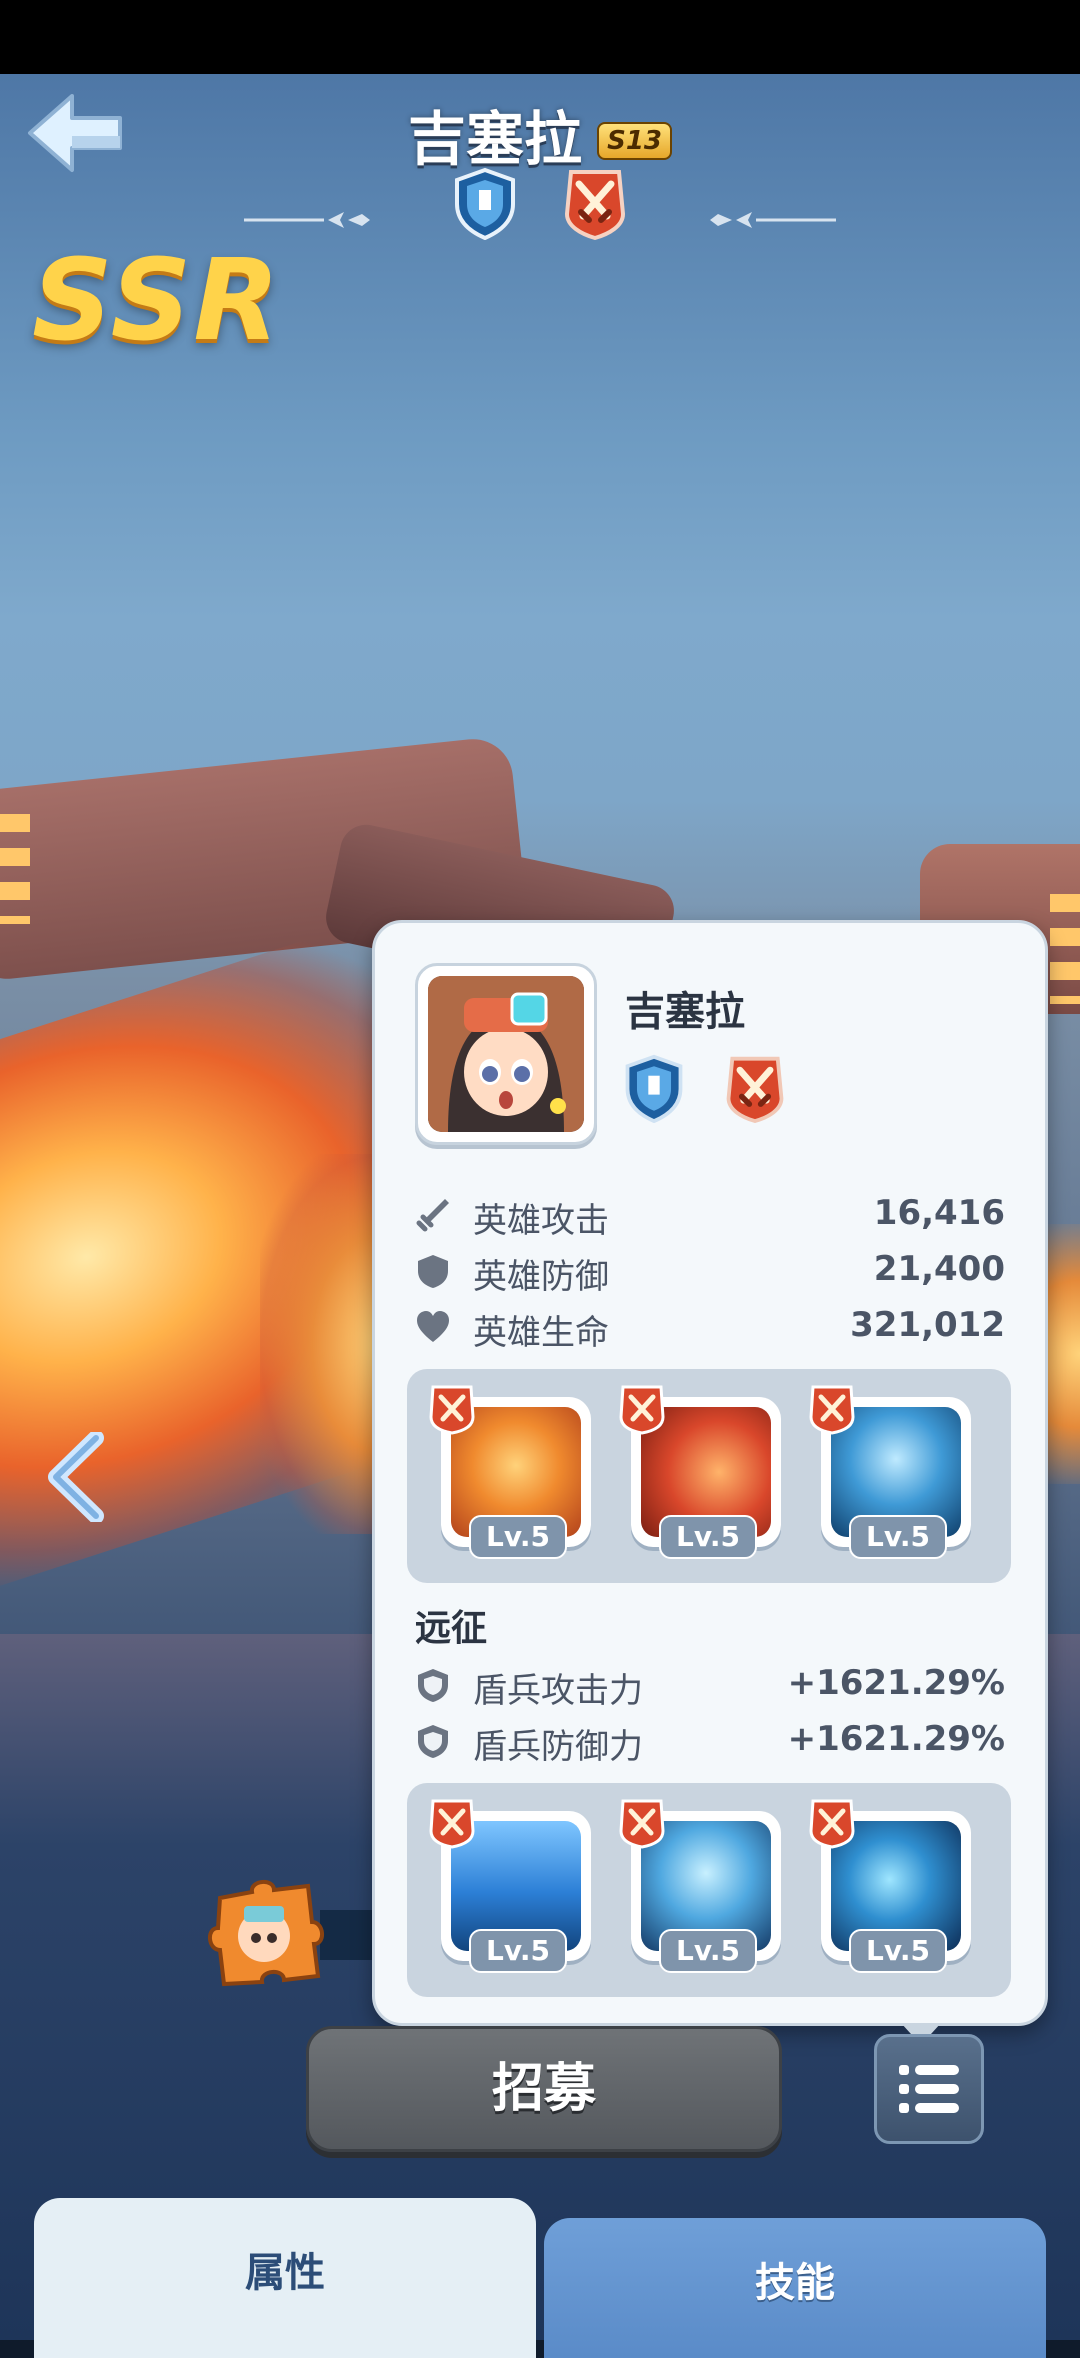 The height and width of the screenshot is (2358, 1080). What do you see at coordinates (710, 1271) in the screenshot?
I see `stat-row-defense: 英雄防御 21,400` at bounding box center [710, 1271].